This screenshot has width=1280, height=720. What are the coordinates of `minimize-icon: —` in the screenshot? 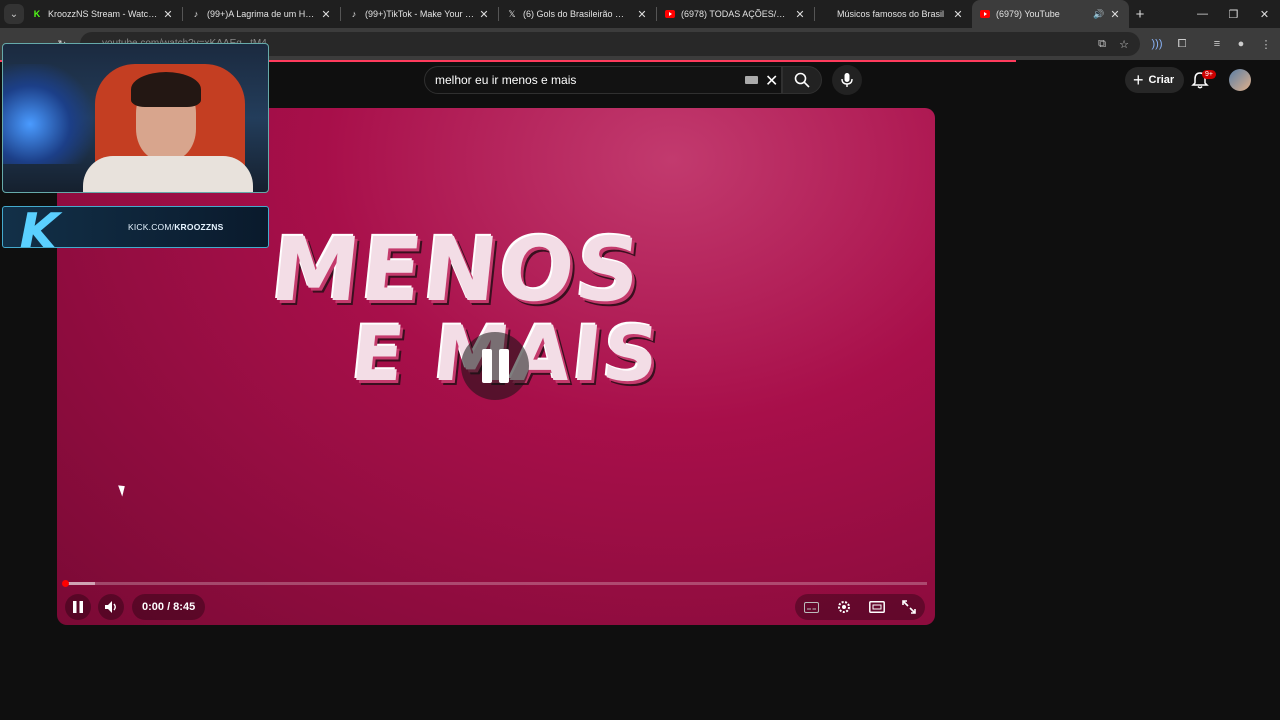 It's located at (1202, 14).